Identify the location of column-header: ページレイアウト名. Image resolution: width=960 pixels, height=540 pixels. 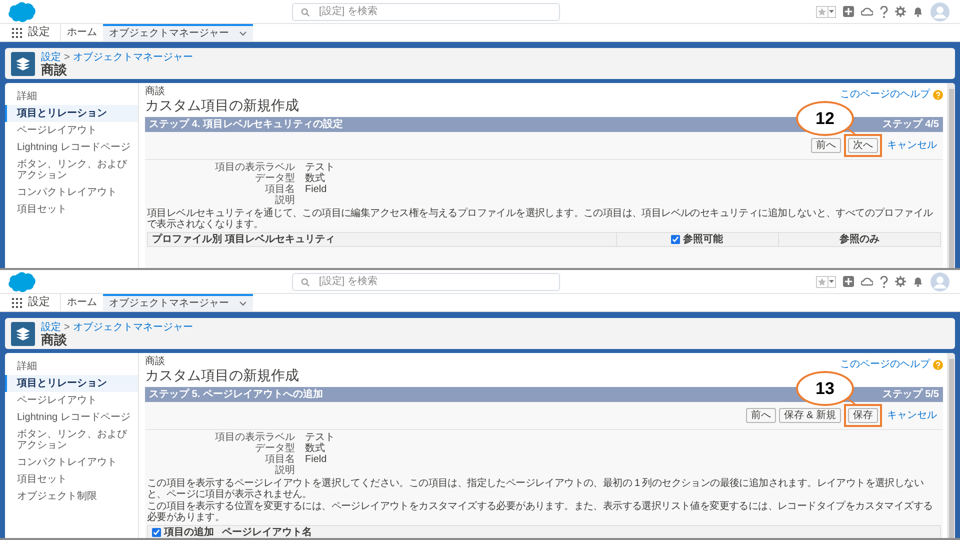
(267, 532).